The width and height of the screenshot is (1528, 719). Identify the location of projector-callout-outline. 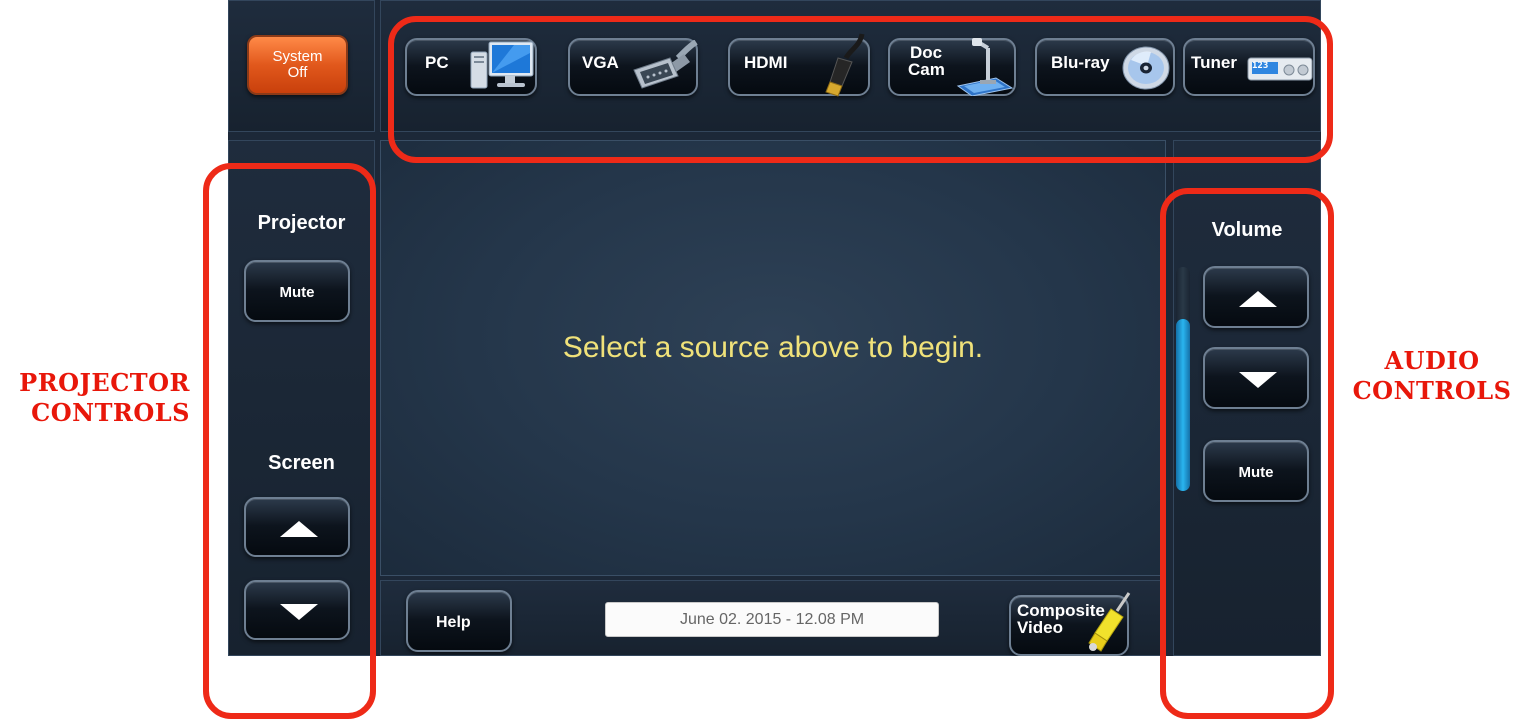
(289, 441).